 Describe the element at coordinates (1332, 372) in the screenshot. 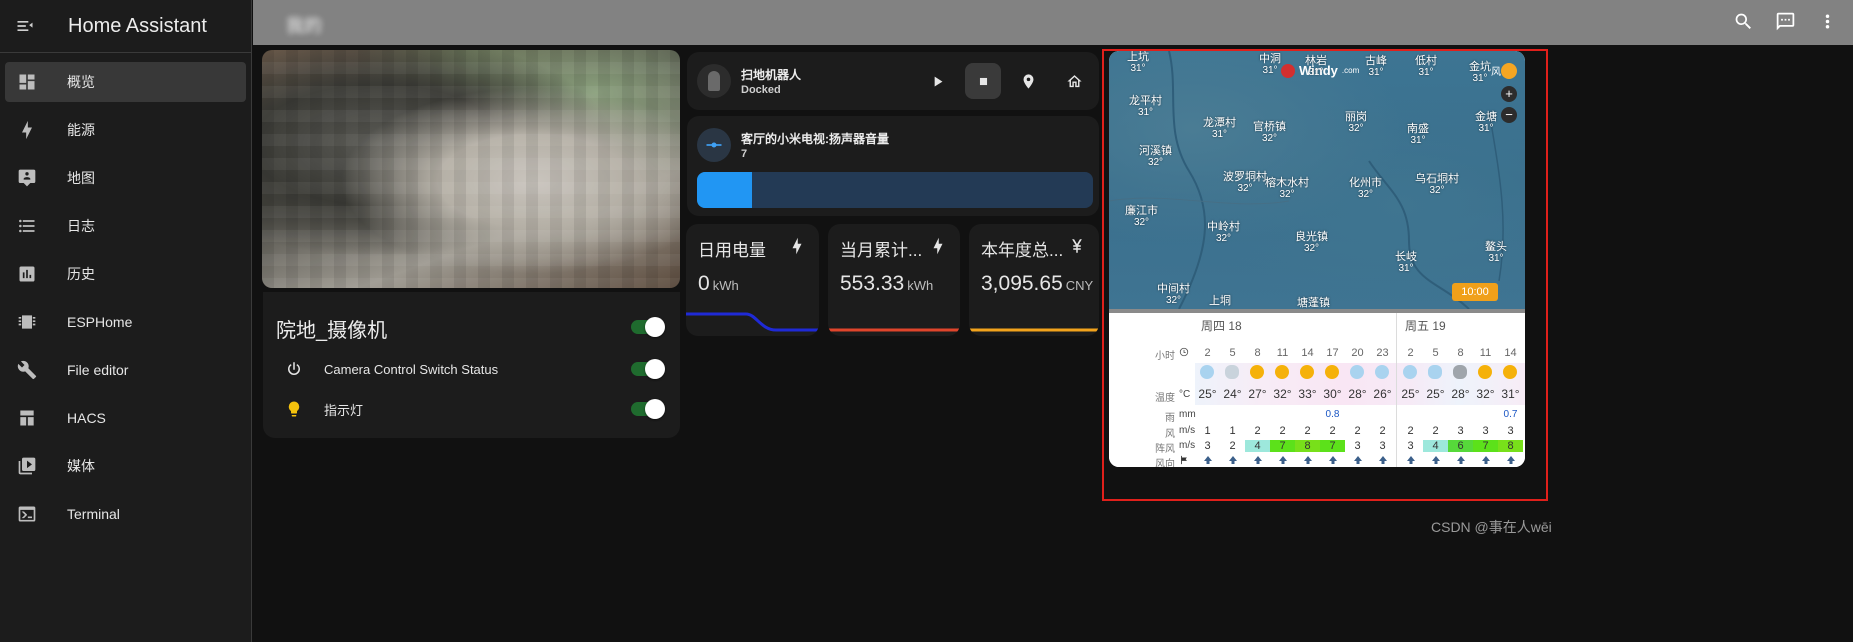

I see `weather-partly-sunny-icon` at that location.